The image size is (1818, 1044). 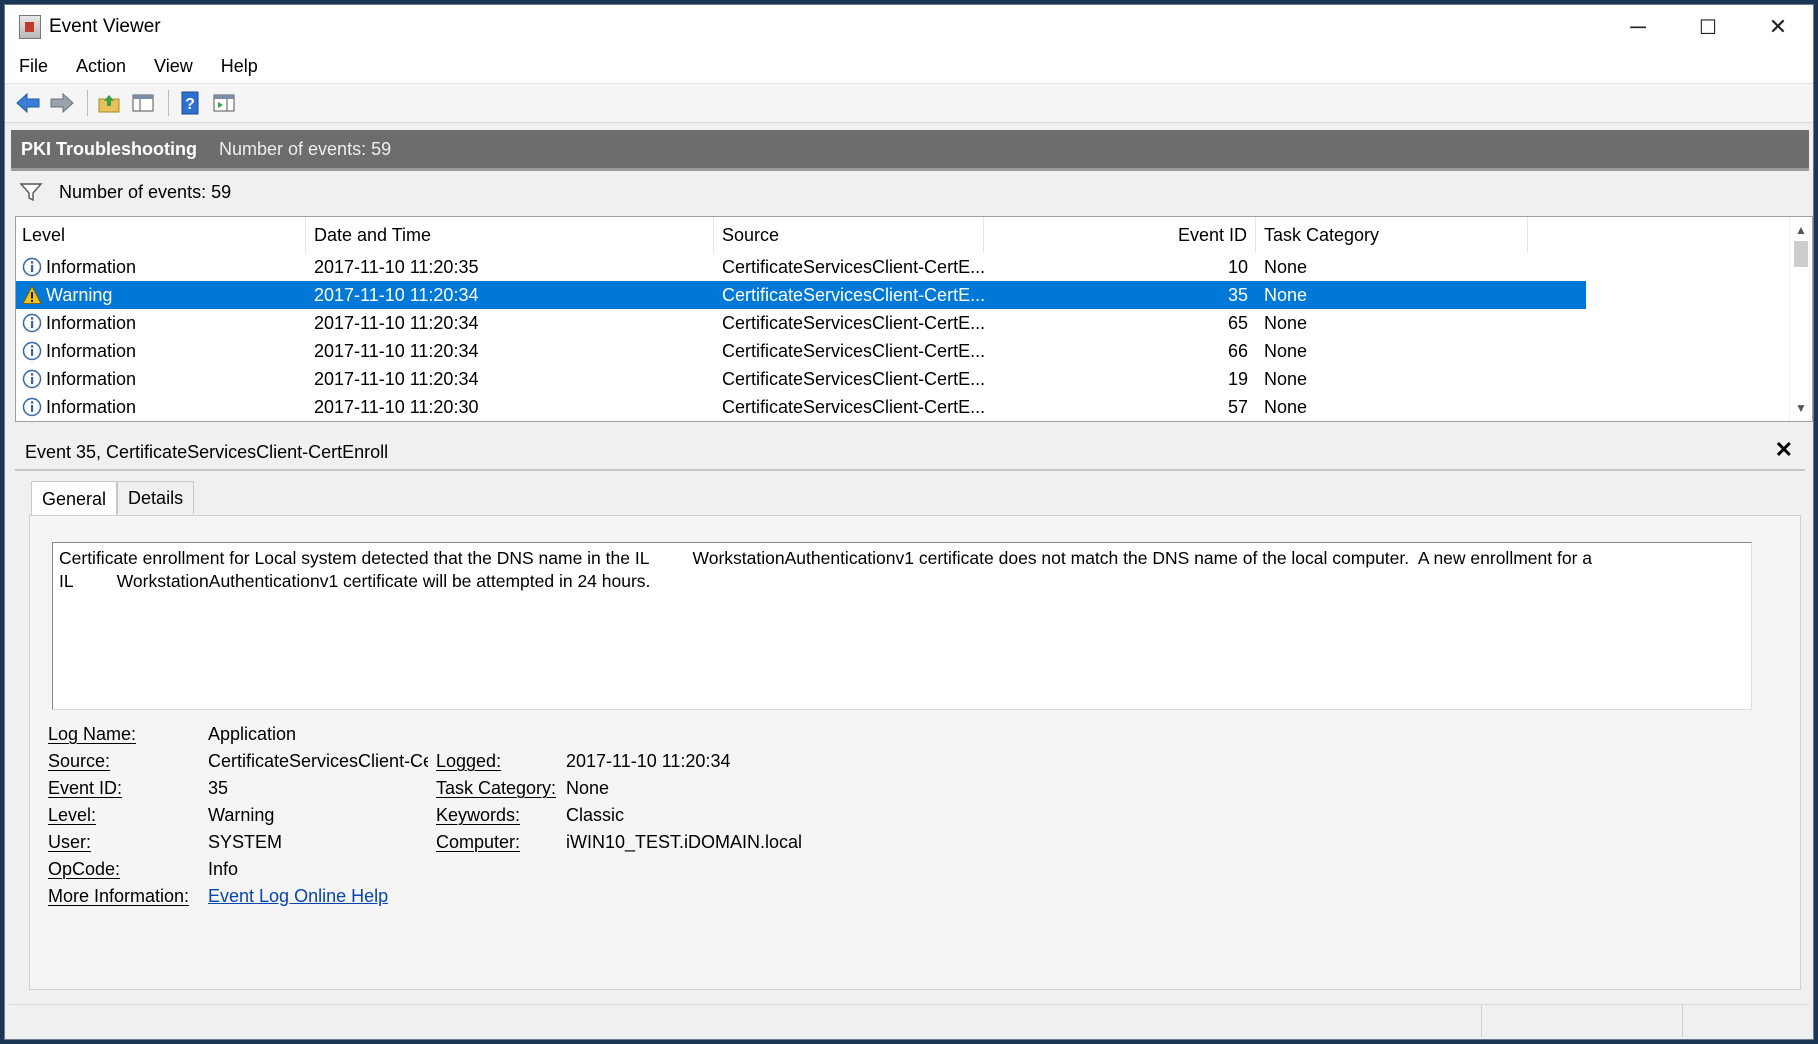 I want to click on forward-button, so click(x=62, y=103).